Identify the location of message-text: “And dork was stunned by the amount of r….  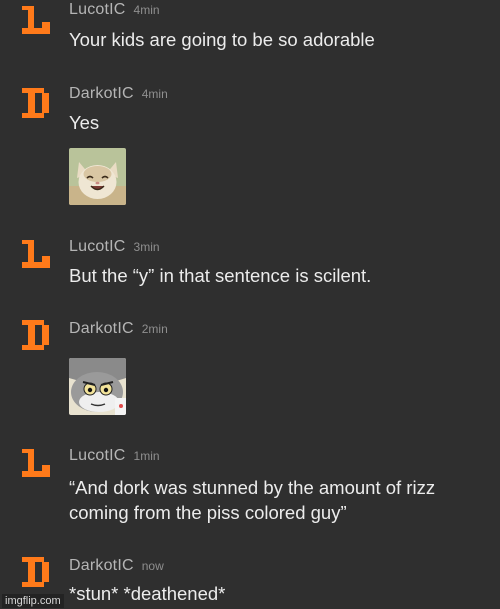
(280, 500).